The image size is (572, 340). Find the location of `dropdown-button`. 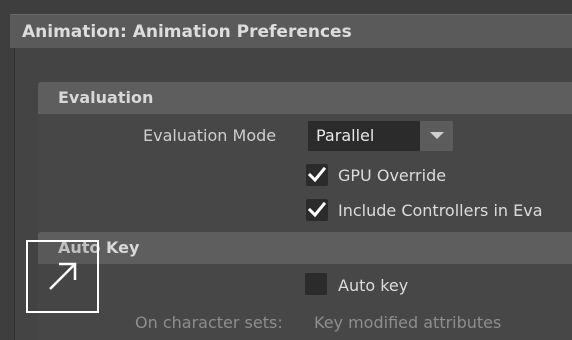

dropdown-button is located at coordinates (436, 136).